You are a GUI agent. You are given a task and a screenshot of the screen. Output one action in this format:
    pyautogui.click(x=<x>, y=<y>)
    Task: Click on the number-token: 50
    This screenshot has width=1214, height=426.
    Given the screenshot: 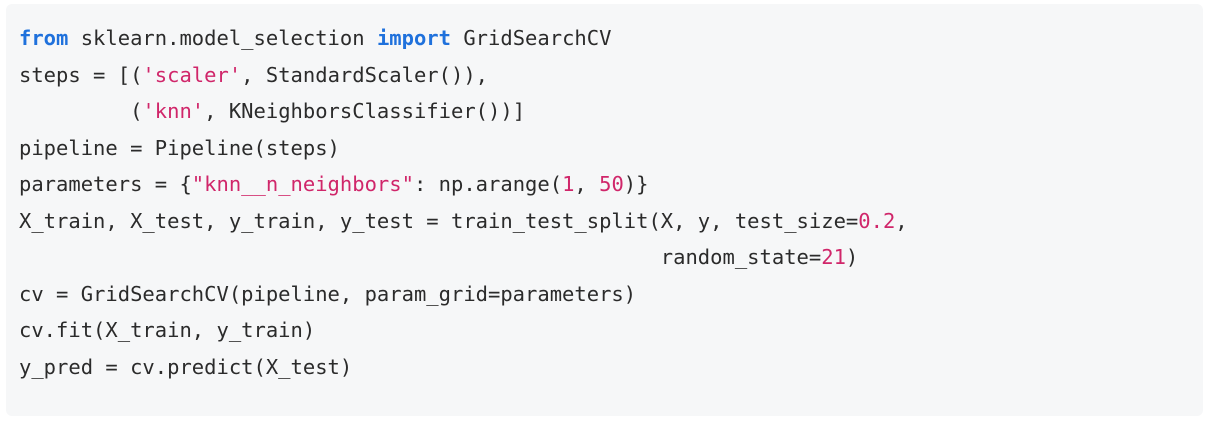 What is the action you would take?
    pyautogui.click(x=611, y=184)
    